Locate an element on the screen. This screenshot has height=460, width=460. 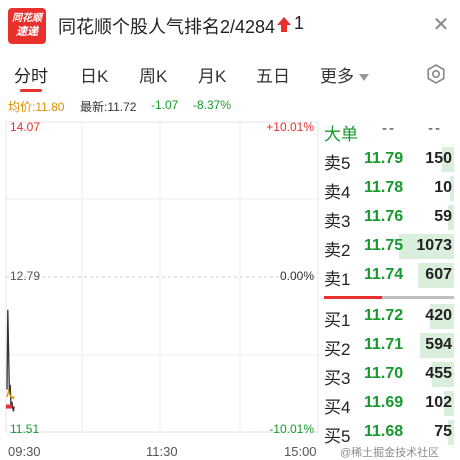
tab-five-day: 五日 is located at coordinates (273, 74).